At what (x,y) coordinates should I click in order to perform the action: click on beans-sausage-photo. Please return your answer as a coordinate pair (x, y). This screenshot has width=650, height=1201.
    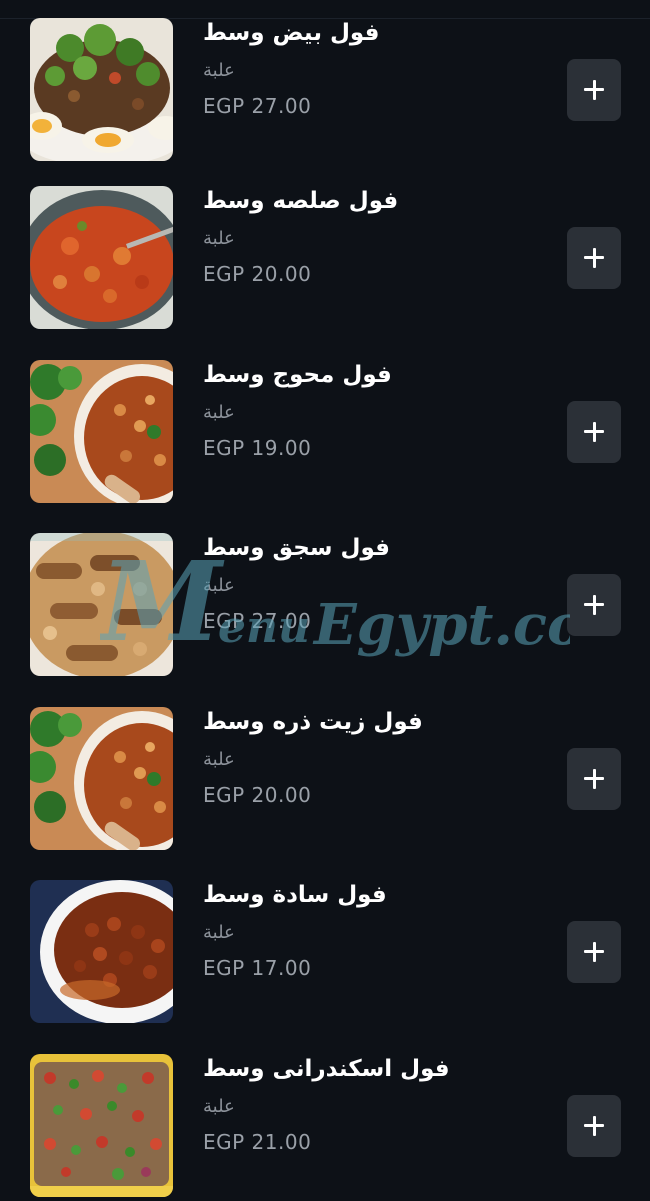
    Looking at the image, I should click on (101, 604).